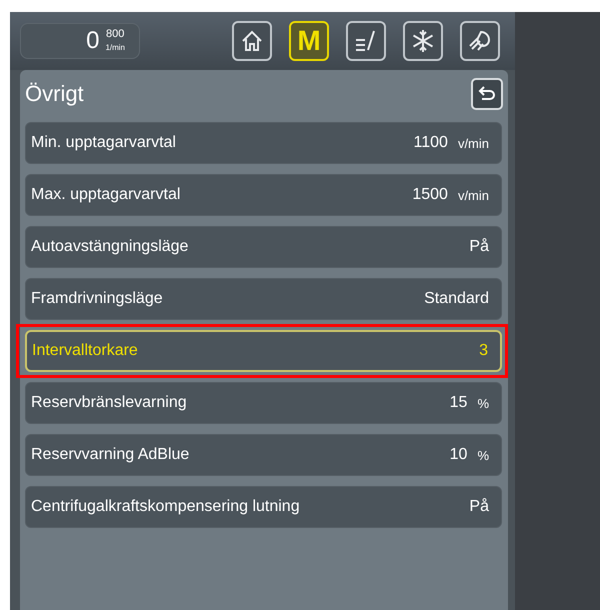 This screenshot has height=610, width=600. I want to click on panel-title: Övrigt, so click(54, 94).